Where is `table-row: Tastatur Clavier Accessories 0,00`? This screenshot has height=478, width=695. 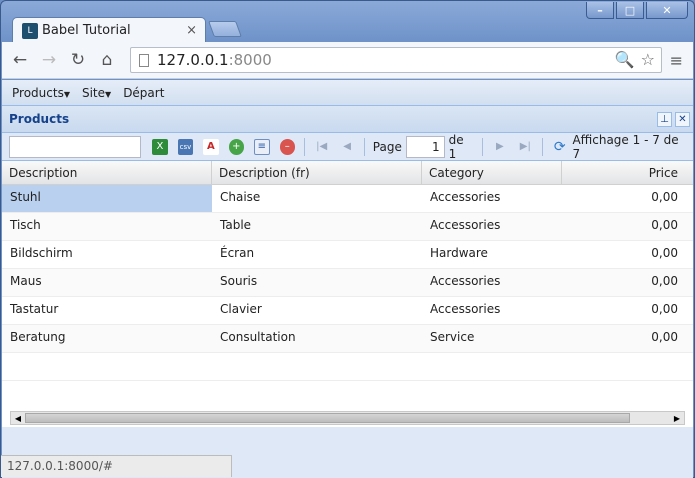
table-row: Tastatur Clavier Accessories 0,00 is located at coordinates (347, 311).